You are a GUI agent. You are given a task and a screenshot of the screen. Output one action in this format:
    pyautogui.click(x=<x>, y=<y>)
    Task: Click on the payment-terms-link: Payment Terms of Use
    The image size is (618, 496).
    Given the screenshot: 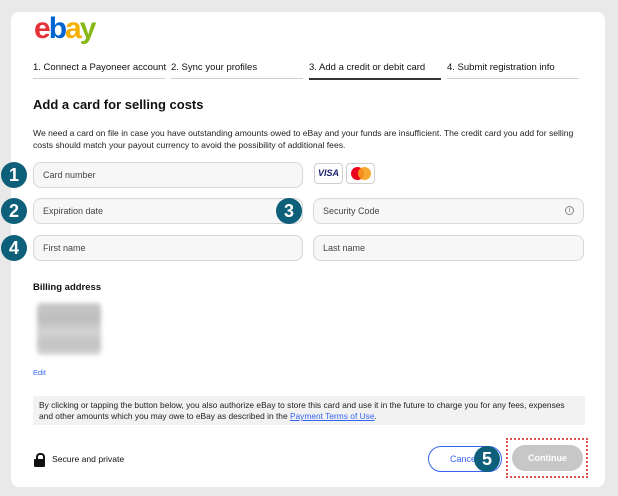 What is the action you would take?
    pyautogui.click(x=332, y=416)
    